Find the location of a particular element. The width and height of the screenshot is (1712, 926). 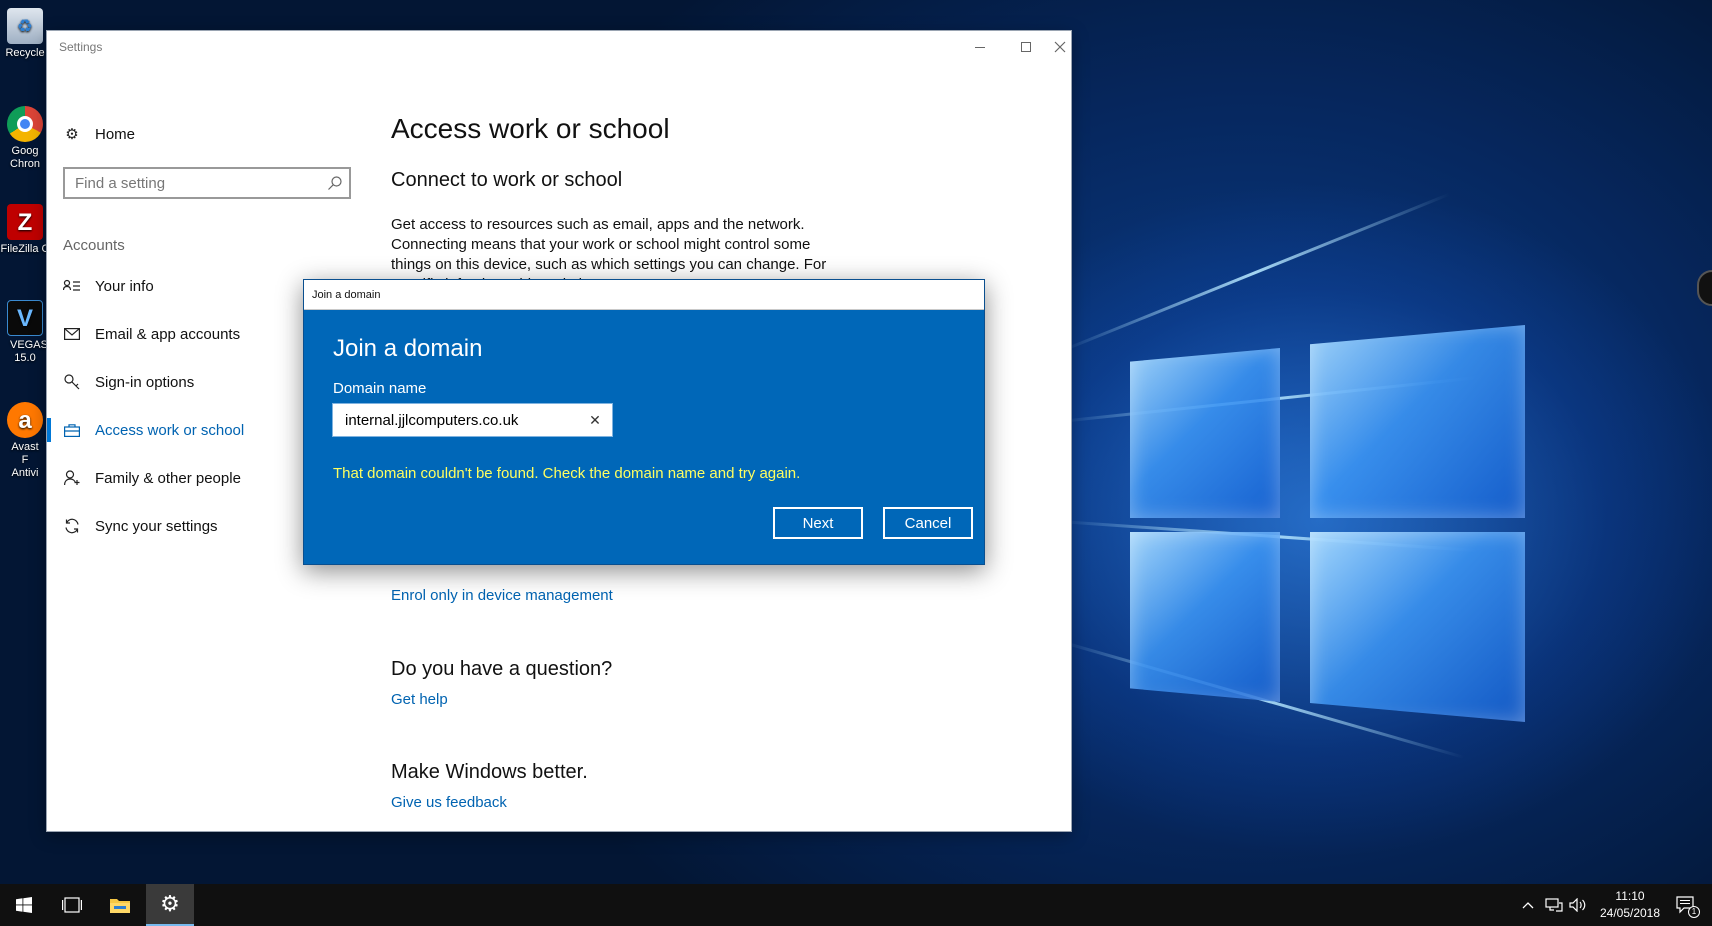

next-button: Next is located at coordinates (818, 523).